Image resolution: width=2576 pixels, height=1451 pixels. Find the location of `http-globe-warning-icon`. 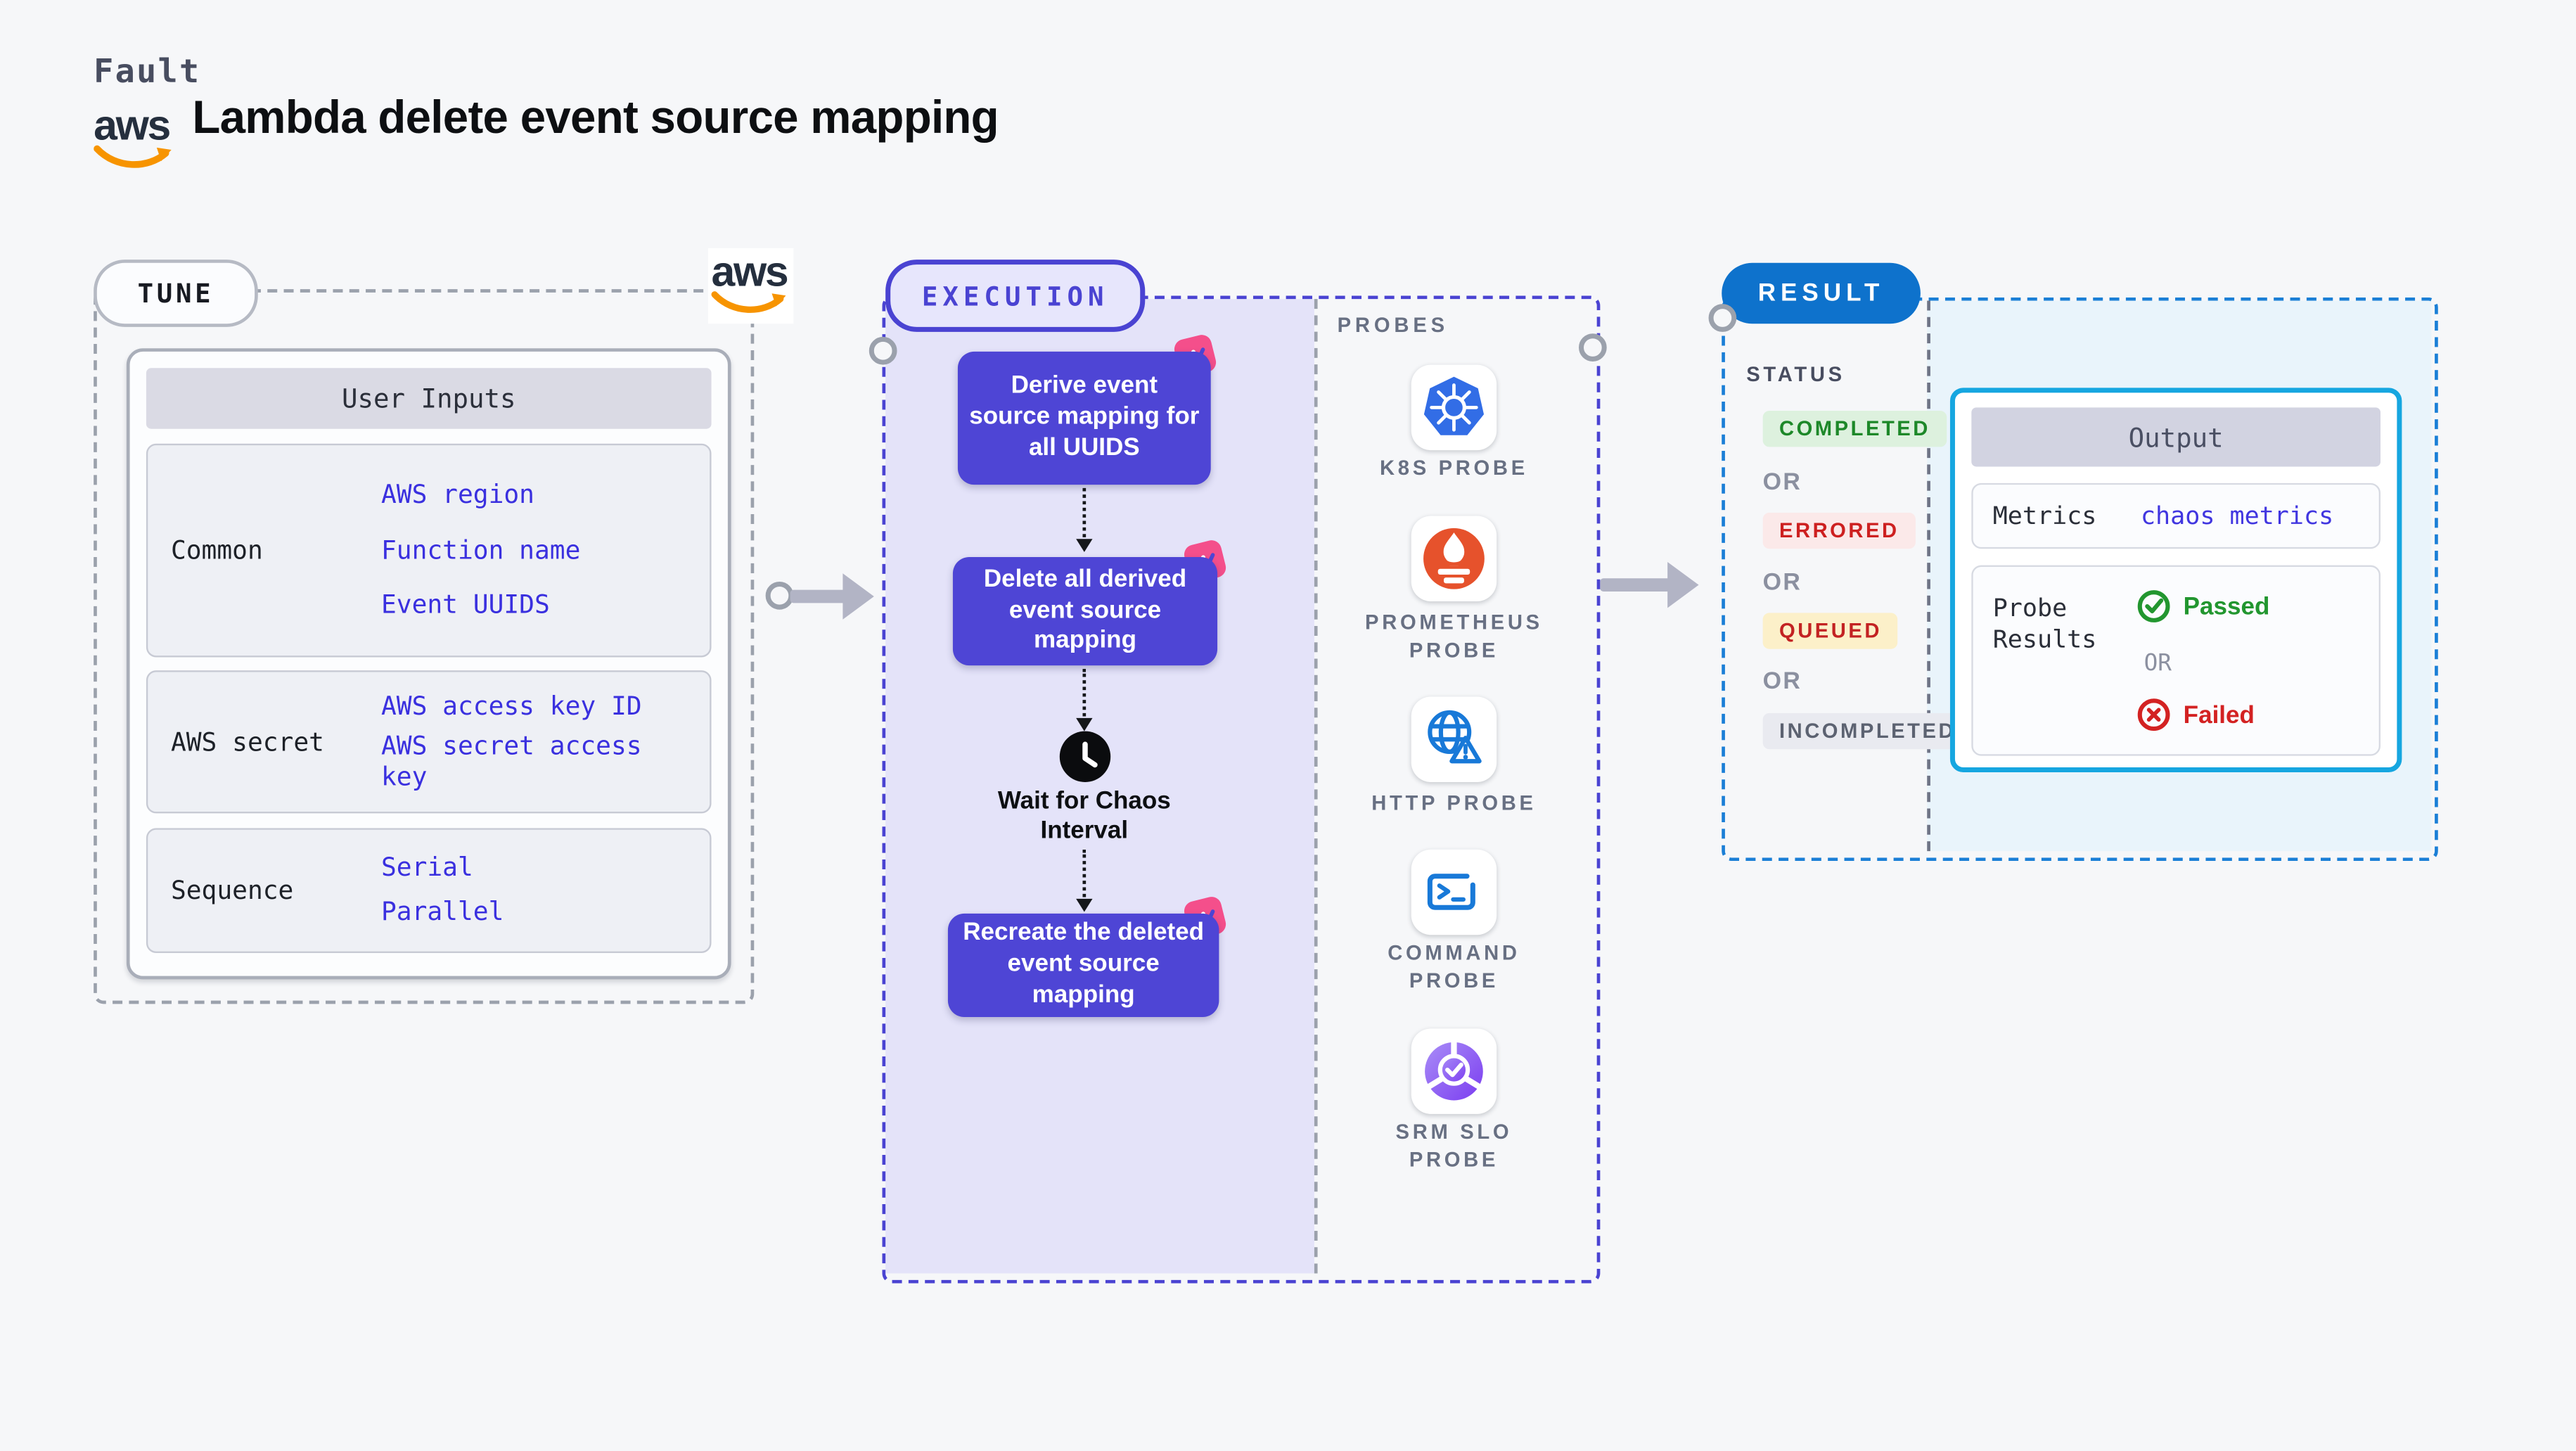

http-globe-warning-icon is located at coordinates (1455, 737).